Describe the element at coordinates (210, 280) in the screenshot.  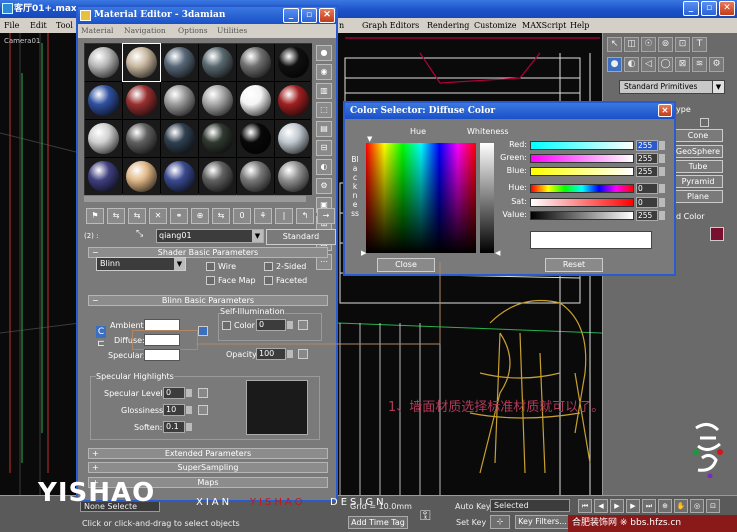
I see `face-map-checkbox` at that location.